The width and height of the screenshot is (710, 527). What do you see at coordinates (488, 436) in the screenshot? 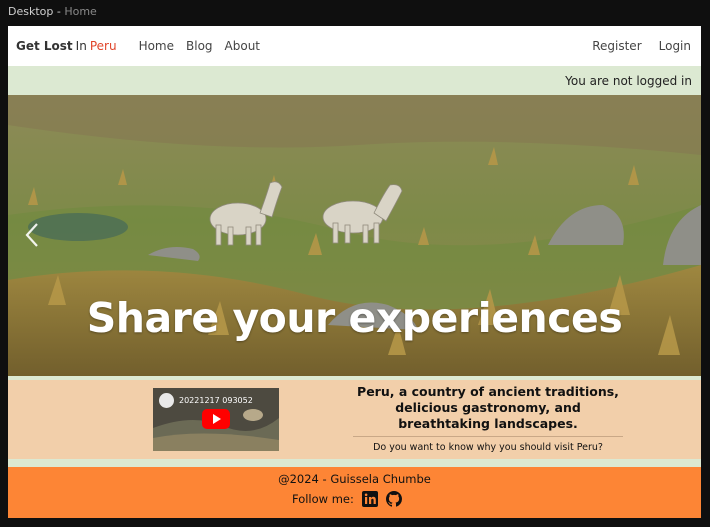
I see `info-divider` at bounding box center [488, 436].